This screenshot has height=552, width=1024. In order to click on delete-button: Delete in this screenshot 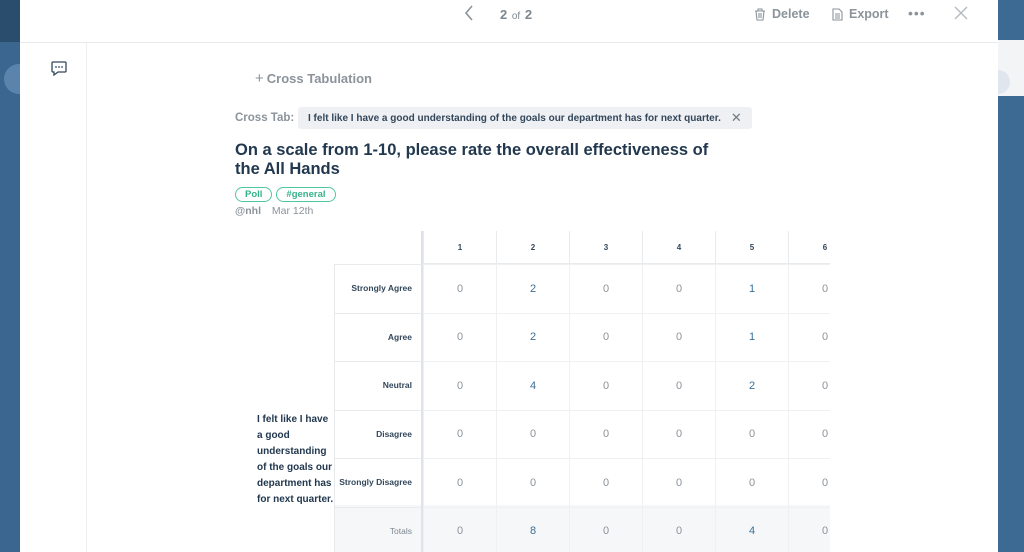, I will do `click(782, 14)`.